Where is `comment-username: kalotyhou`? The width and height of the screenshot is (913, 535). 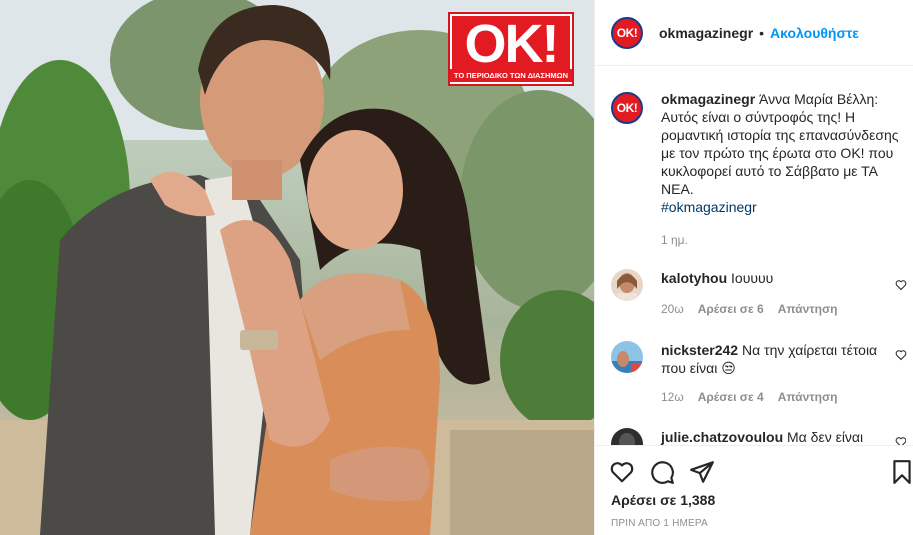
comment-username: kalotyhou is located at coordinates (694, 278).